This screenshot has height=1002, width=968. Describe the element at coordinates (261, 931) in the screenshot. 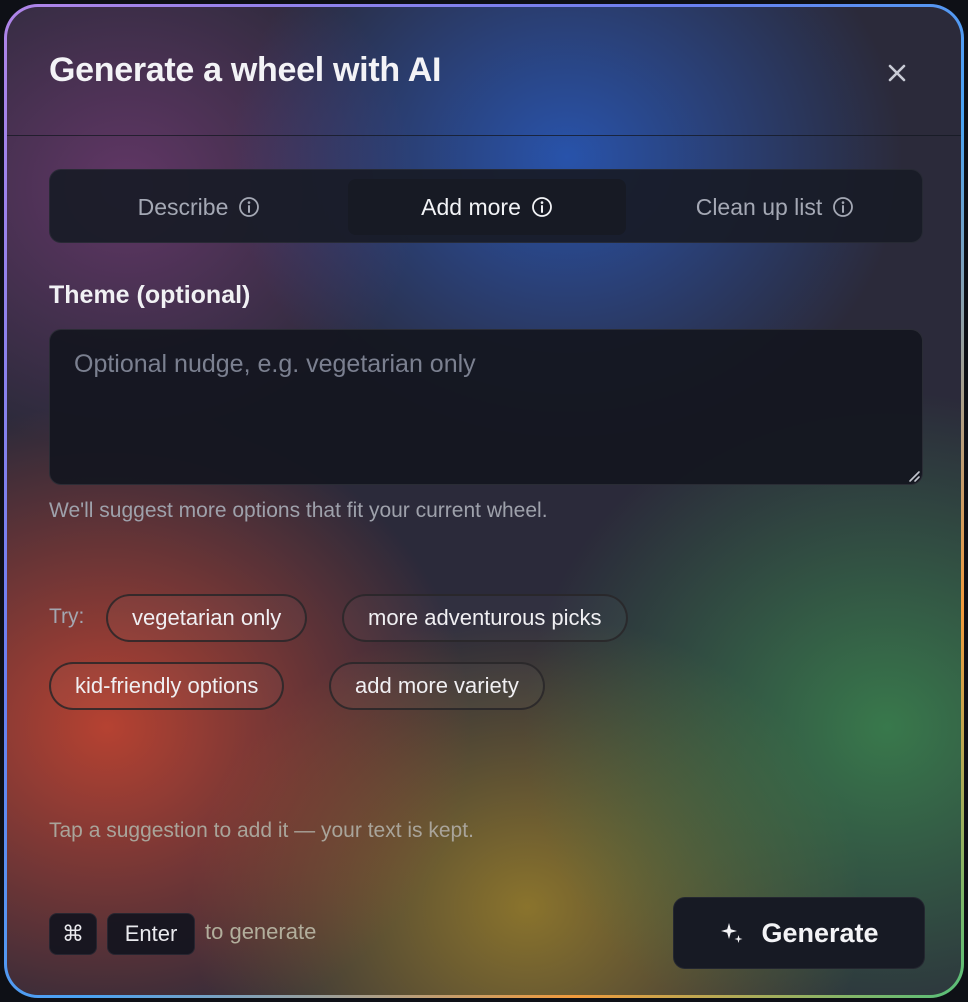

I see `shortcut-hint: to generate` at that location.